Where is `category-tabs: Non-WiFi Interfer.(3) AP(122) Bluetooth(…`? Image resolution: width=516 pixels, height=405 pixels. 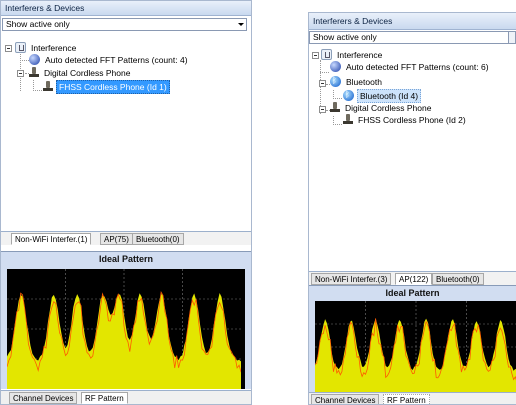 category-tabs: Non-WiFi Interfer.(3) AP(122) Bluetooth(… is located at coordinates (412, 278).